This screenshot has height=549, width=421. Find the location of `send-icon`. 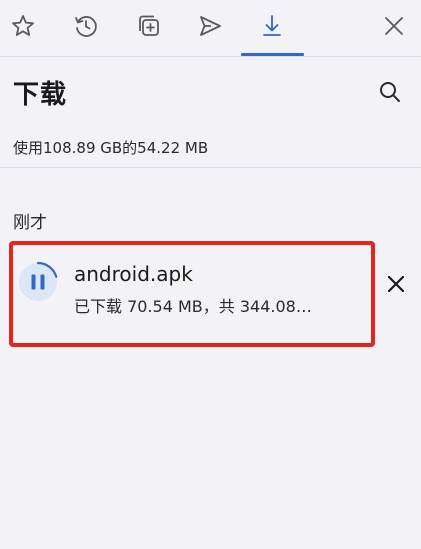

send-icon is located at coordinates (210, 26).